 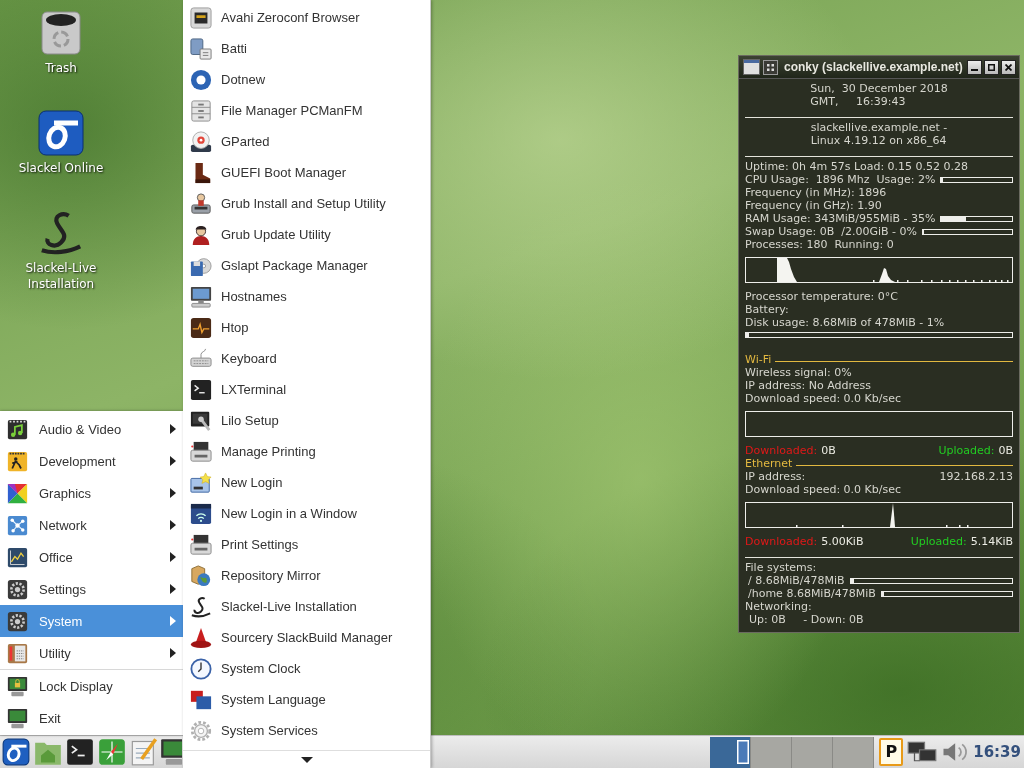 What do you see at coordinates (966, 450) in the screenshot?
I see `uploaded-label: Uploaded:` at bounding box center [966, 450].